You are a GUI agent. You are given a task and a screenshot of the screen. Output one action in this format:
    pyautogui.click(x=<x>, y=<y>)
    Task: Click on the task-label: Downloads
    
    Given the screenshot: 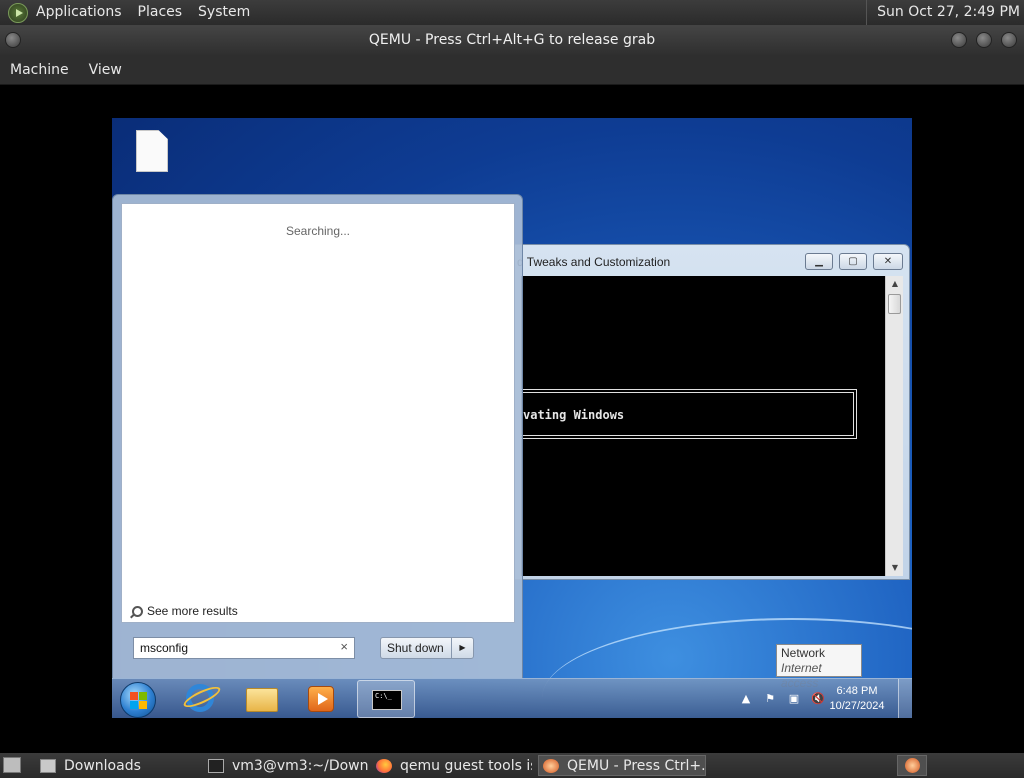 What is the action you would take?
    pyautogui.click(x=102, y=765)
    